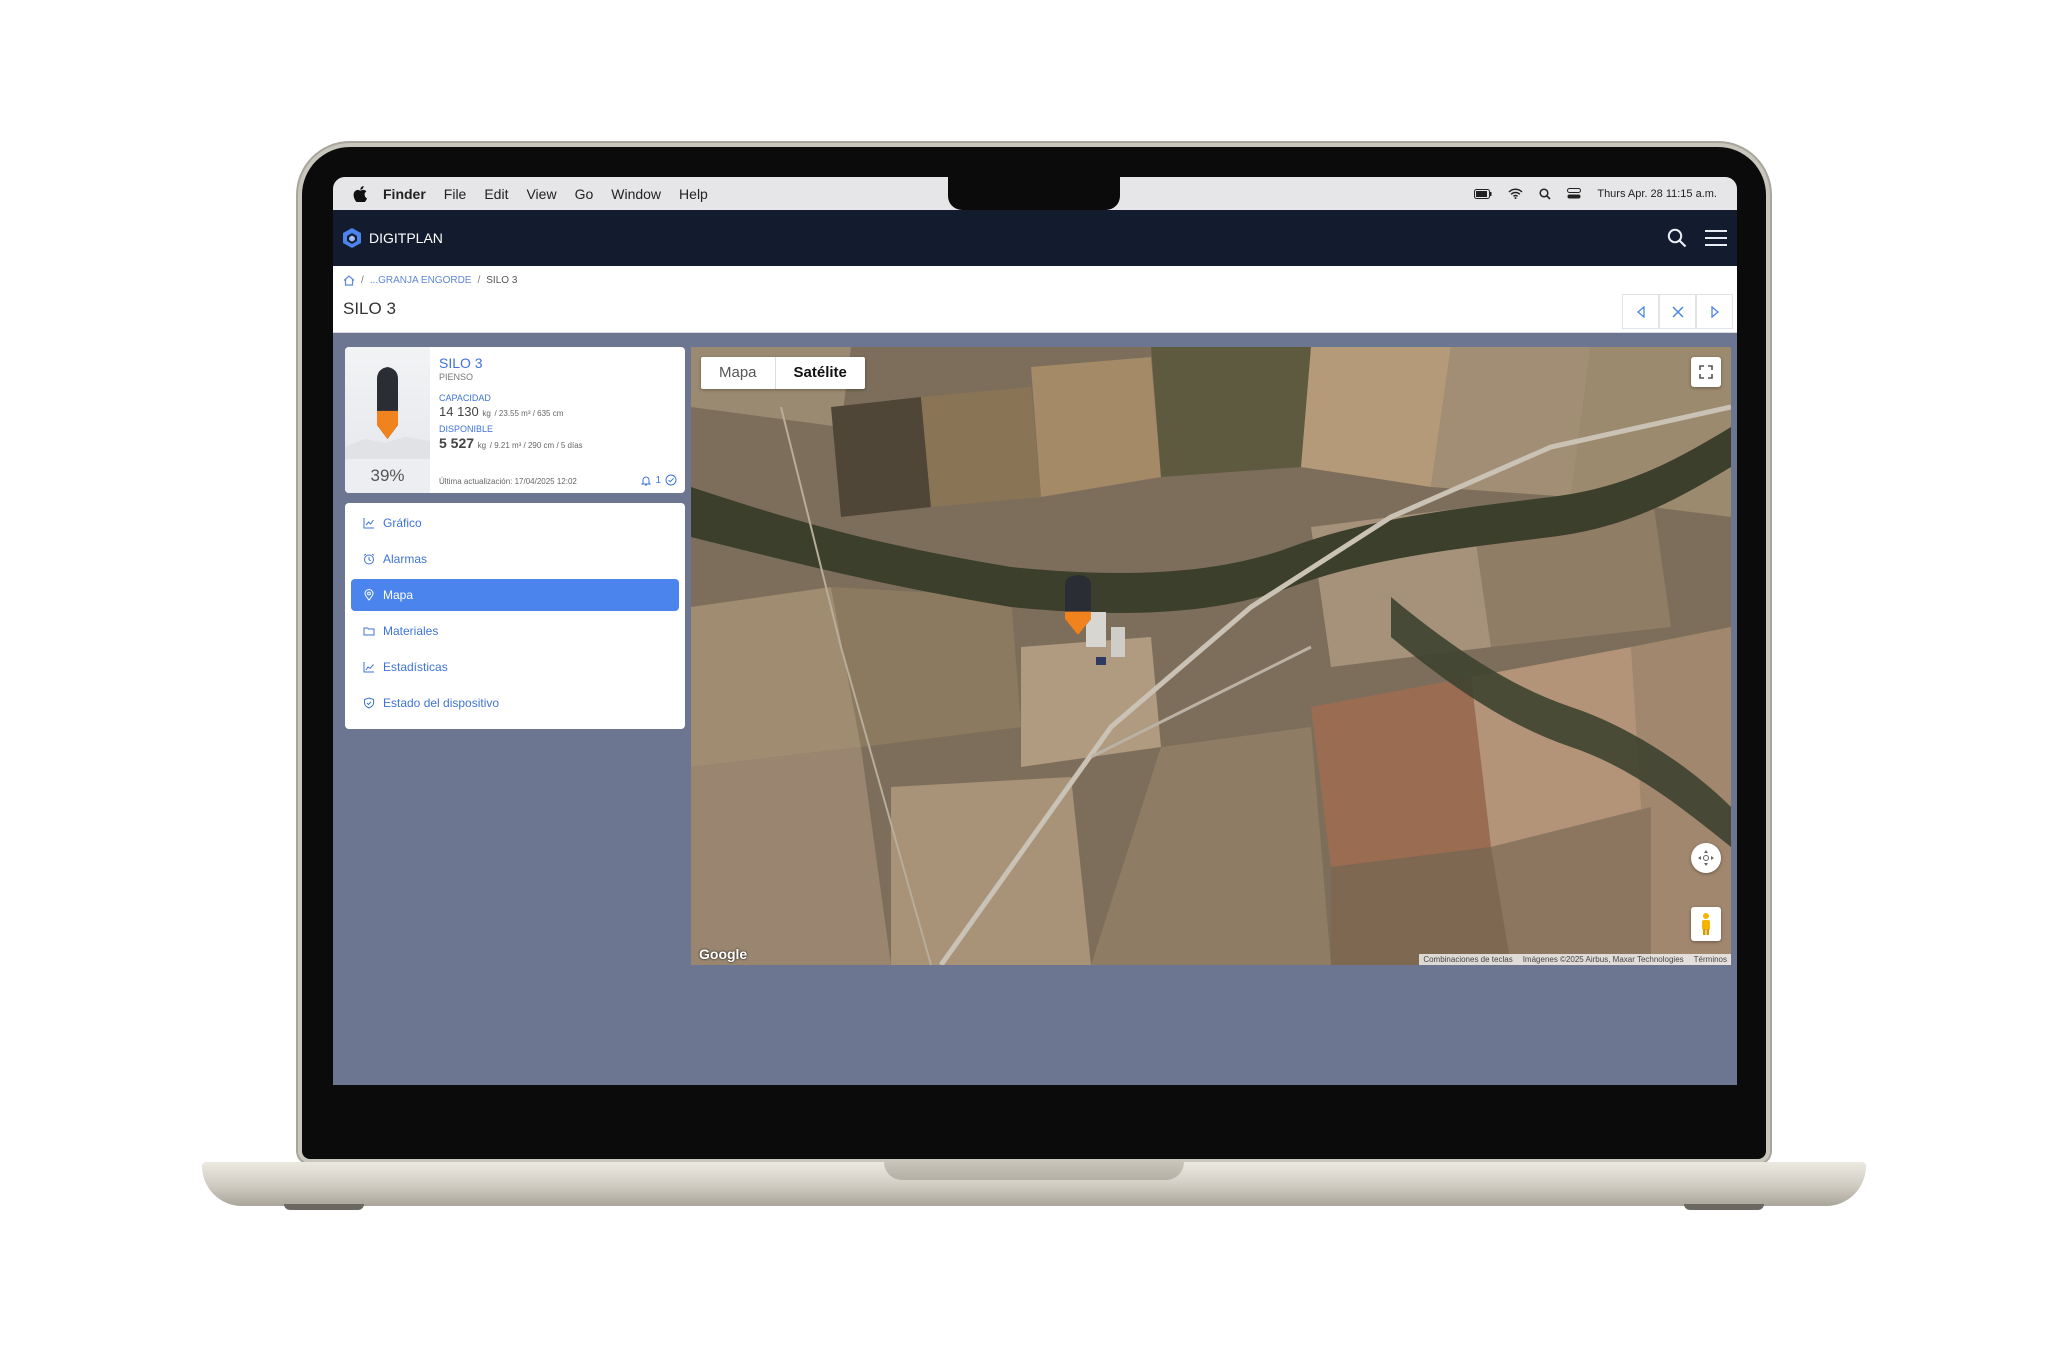 Image resolution: width=2048 pixels, height=1365 pixels. Describe the element at coordinates (1515, 193) in the screenshot. I see `wifi-icon` at that location.